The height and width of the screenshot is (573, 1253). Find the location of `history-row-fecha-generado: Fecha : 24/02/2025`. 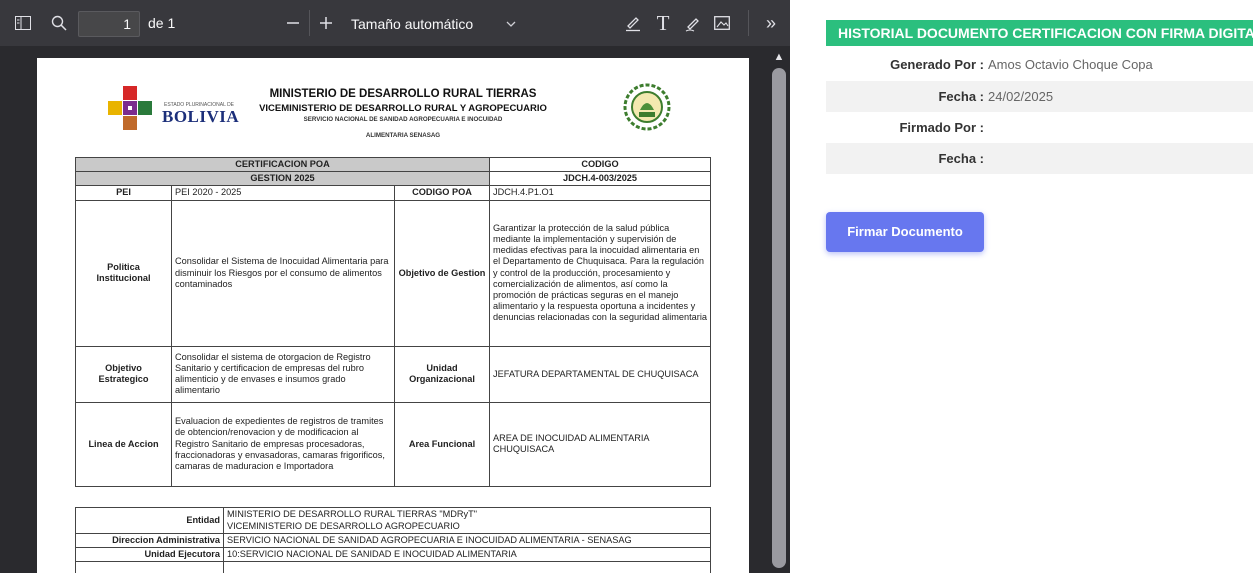

history-row-fecha-generado: Fecha : 24/02/2025 is located at coordinates (1039, 96).